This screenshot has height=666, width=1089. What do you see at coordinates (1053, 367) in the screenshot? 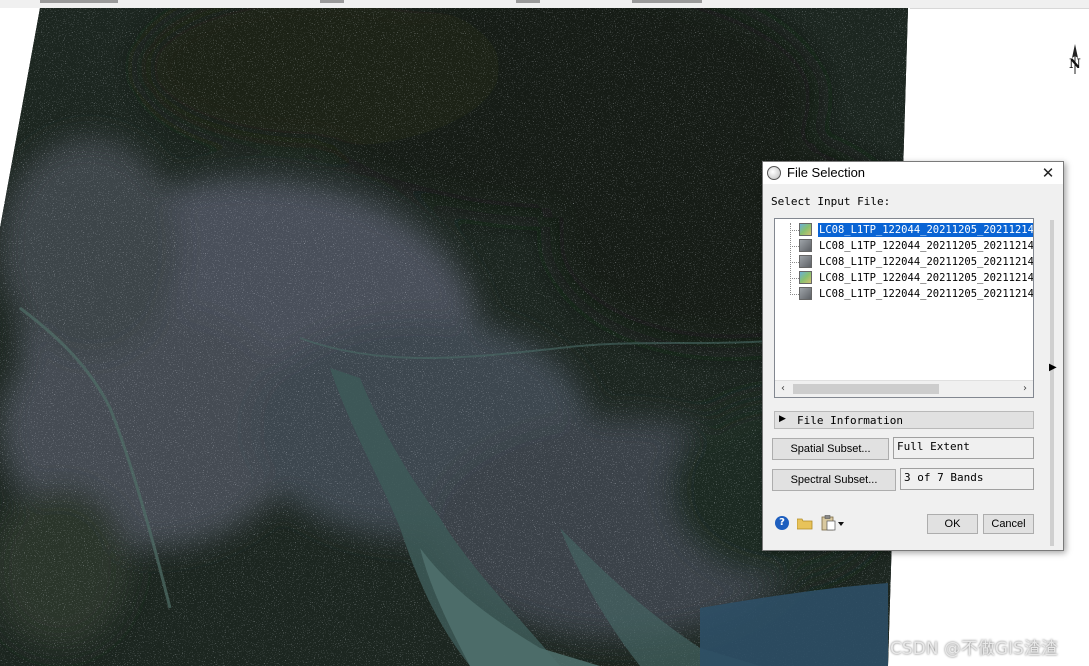
I see `expand-right-icon: ▶` at bounding box center [1053, 367].